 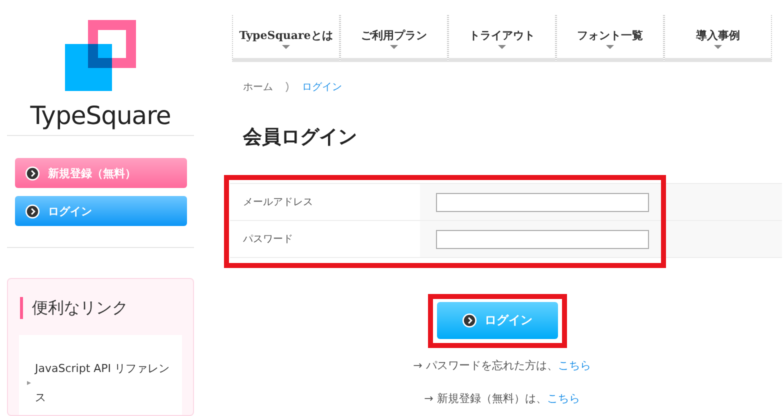 What do you see at coordinates (286, 38) in the screenshot?
I see `nav-item: TypeSquareとは` at bounding box center [286, 38].